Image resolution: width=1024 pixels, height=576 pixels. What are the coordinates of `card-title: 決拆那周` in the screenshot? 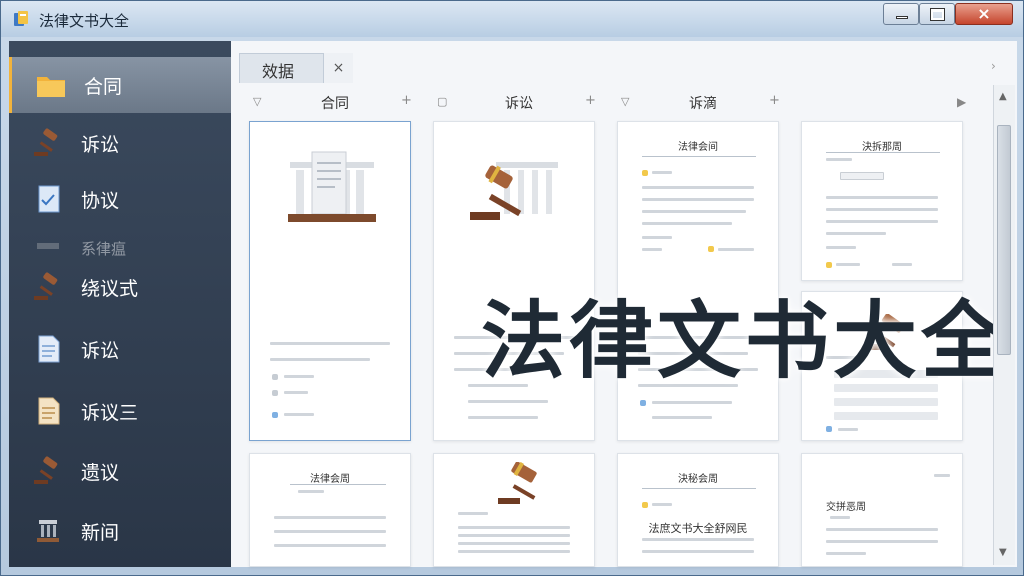 It's located at (882, 147).